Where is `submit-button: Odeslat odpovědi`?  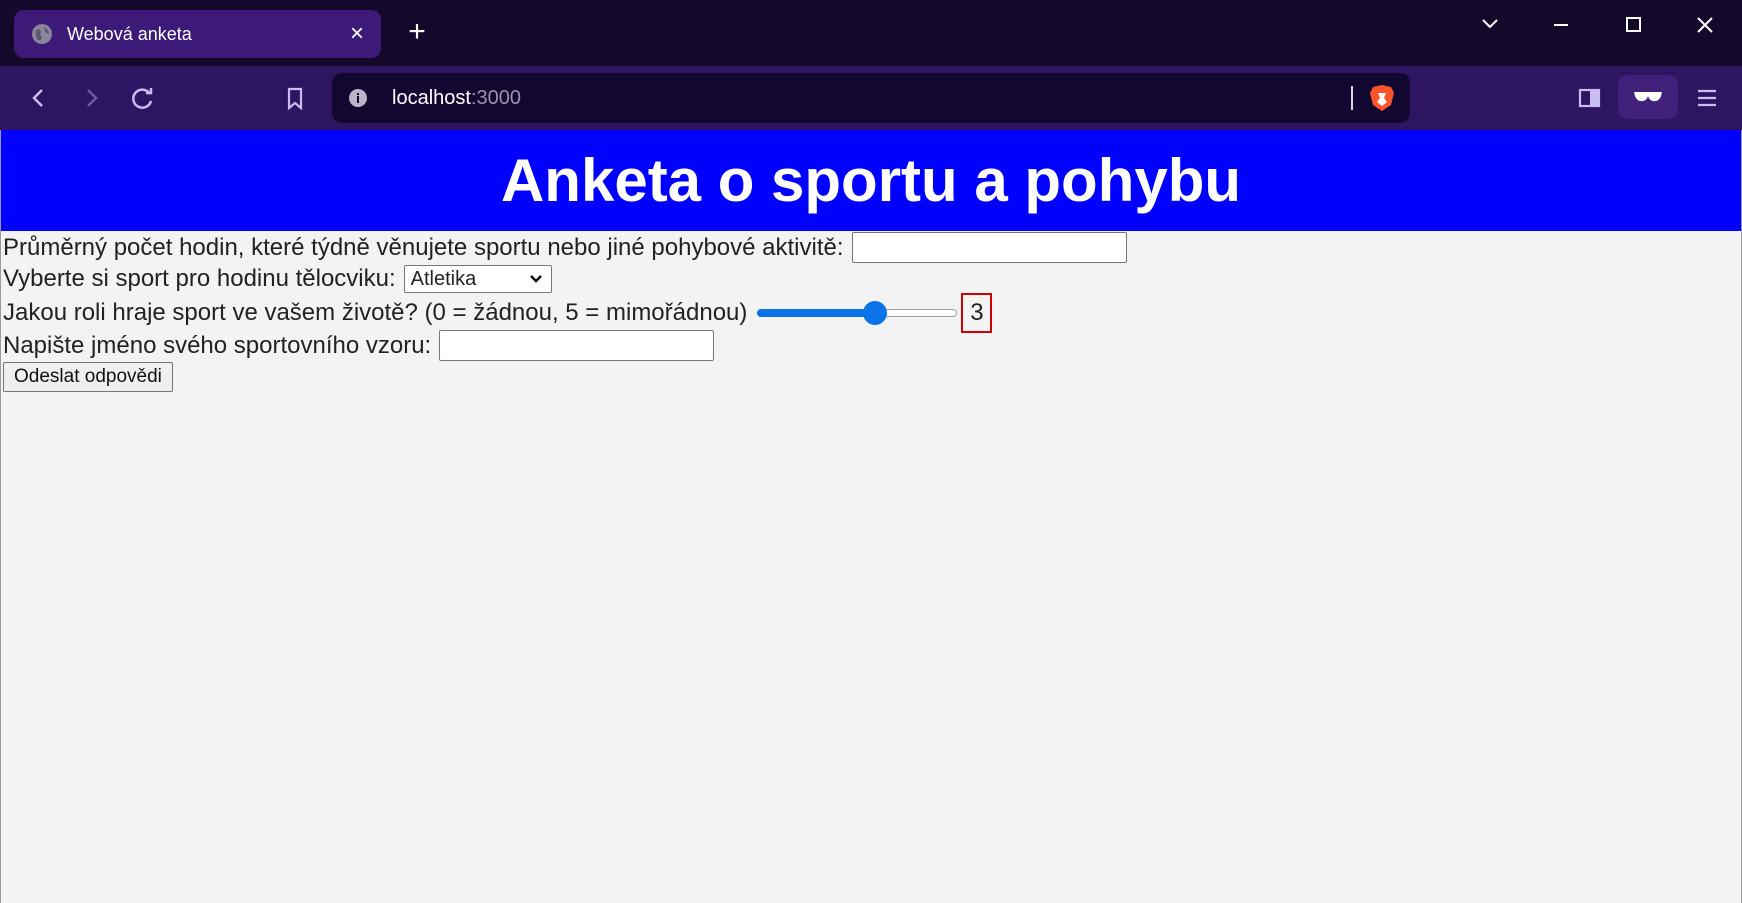 submit-button: Odeslat odpovědi is located at coordinates (88, 377).